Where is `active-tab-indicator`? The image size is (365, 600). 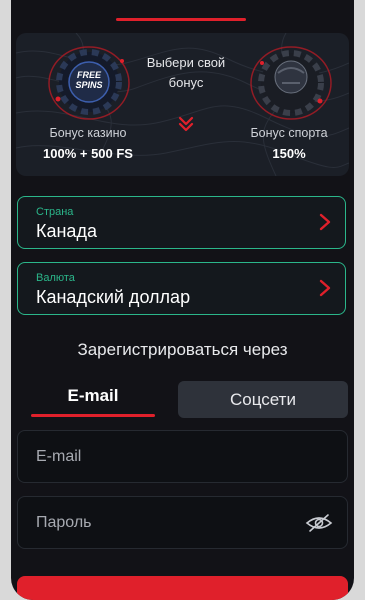
active-tab-indicator is located at coordinates (93, 415).